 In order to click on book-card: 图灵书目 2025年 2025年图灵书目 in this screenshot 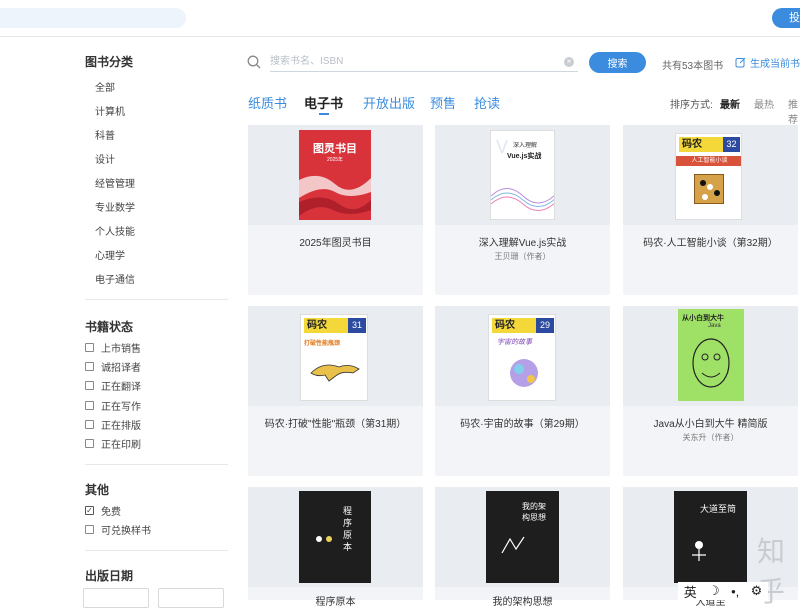, I will do `click(335, 210)`.